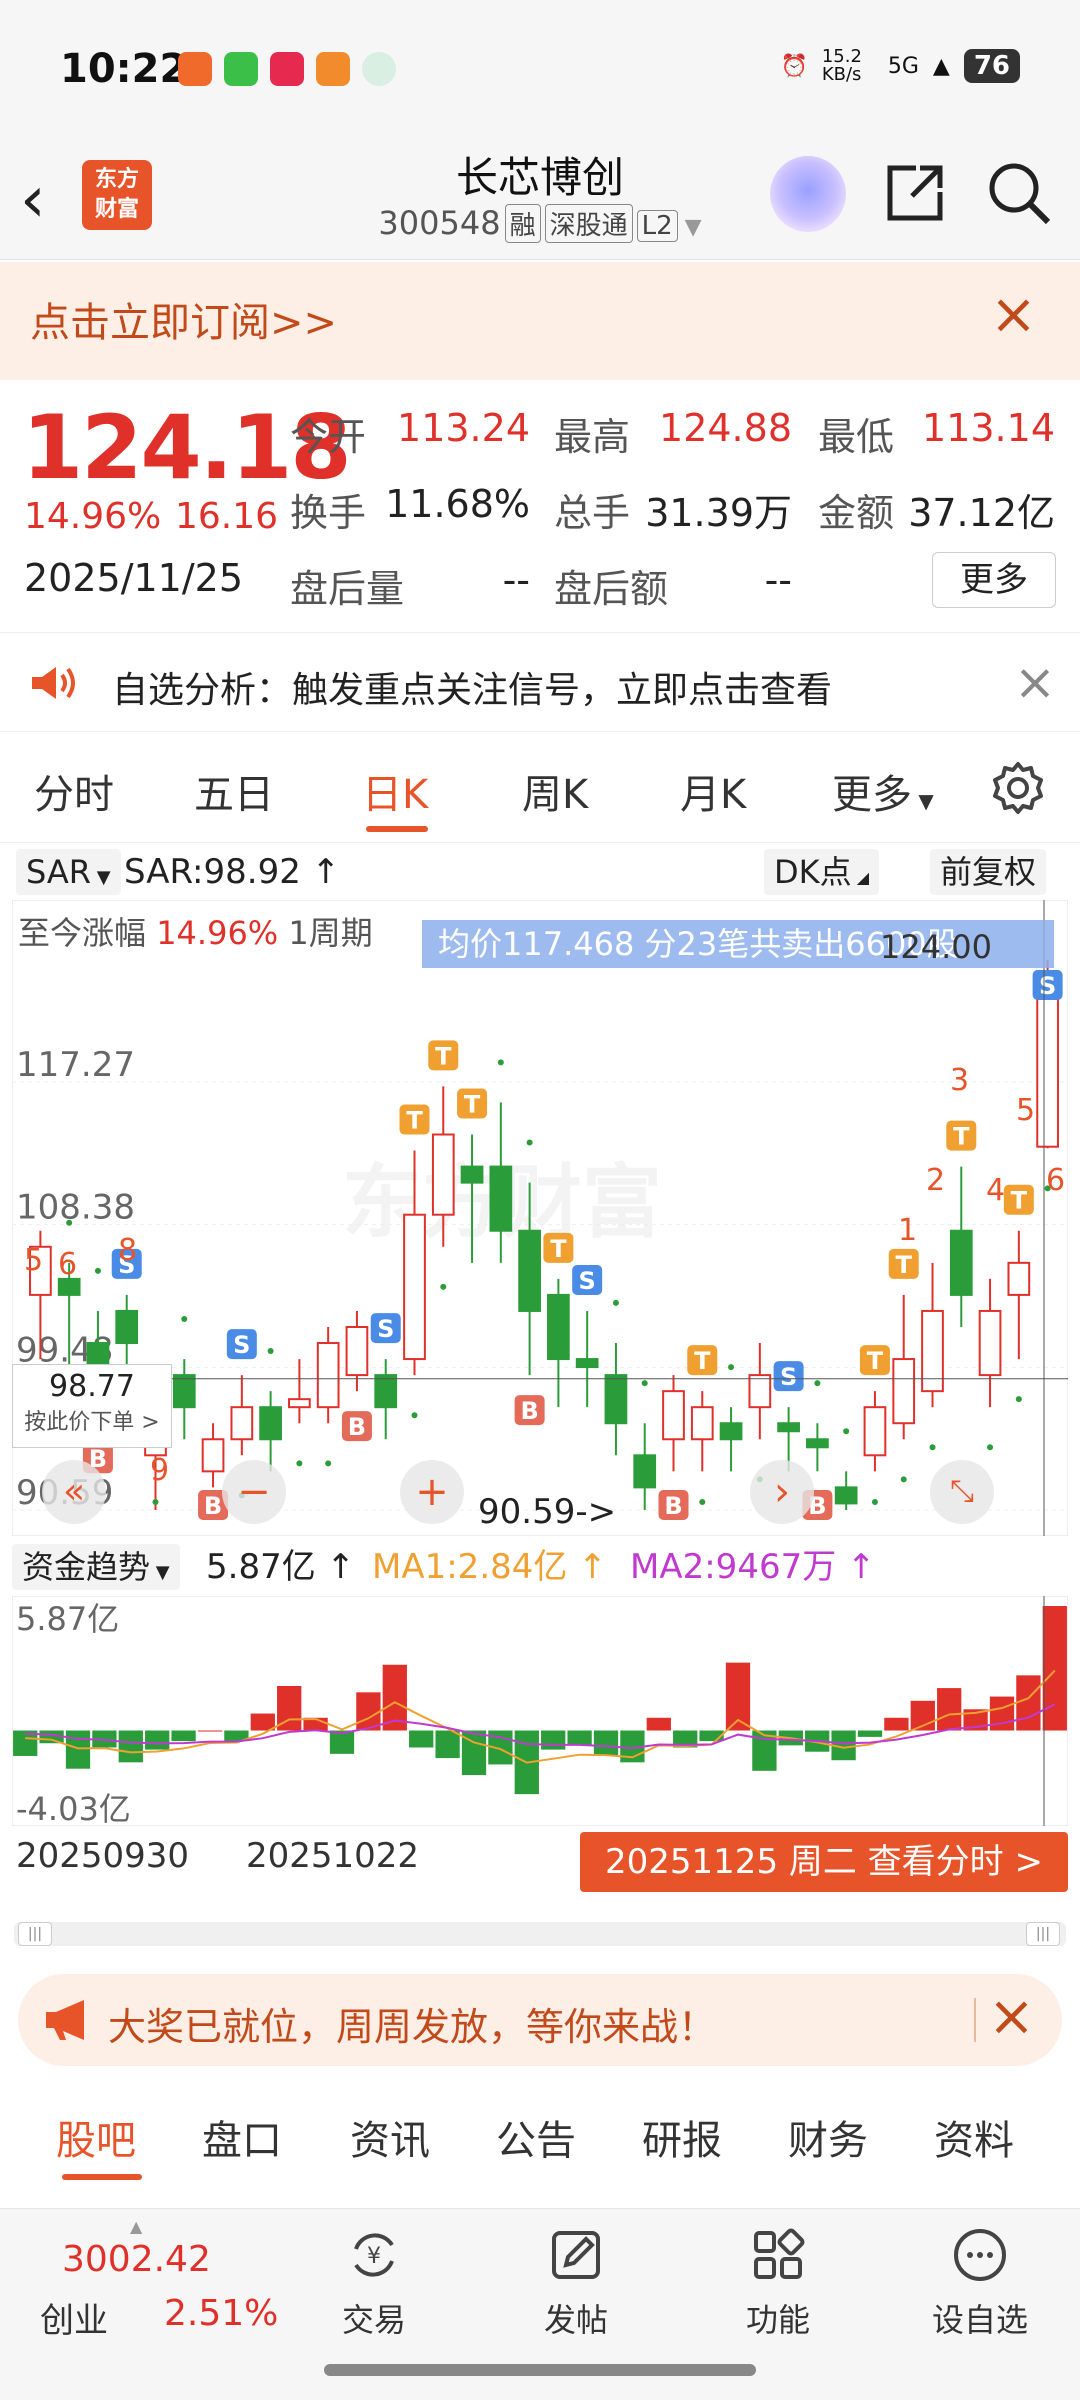 The height and width of the screenshot is (2400, 1080). Describe the element at coordinates (962, 1492) in the screenshot. I see `expand-icon: ⤡` at that location.